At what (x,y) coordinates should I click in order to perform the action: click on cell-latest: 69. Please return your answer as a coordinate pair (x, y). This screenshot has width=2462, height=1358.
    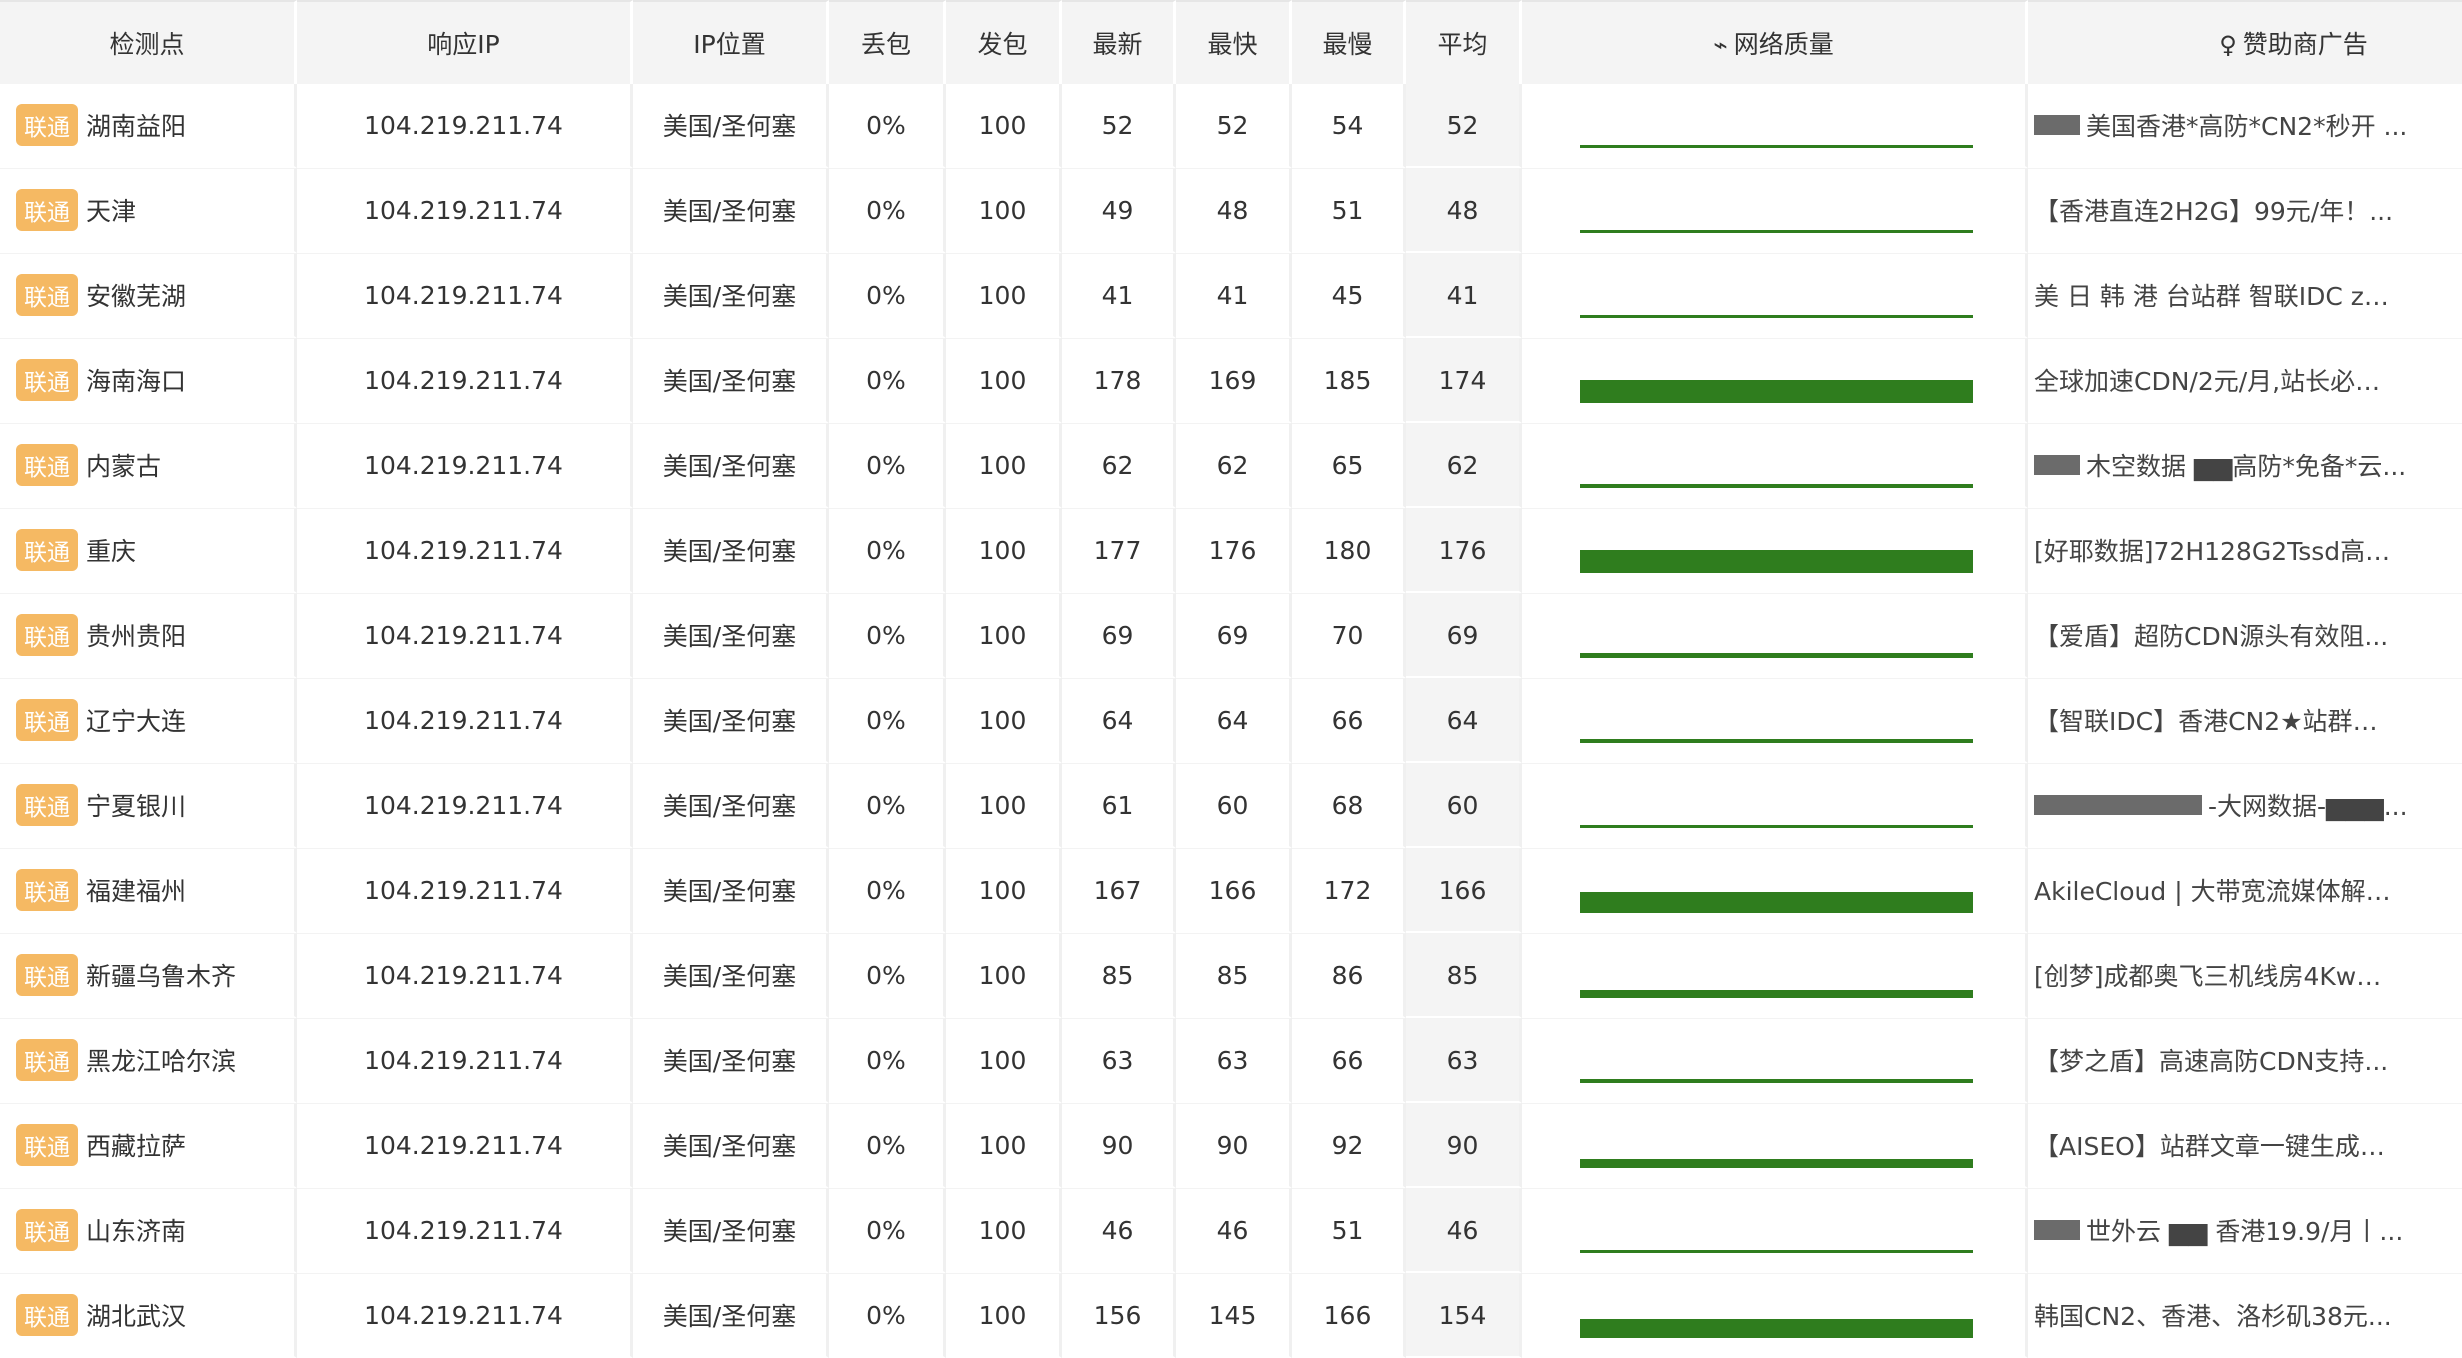
    Looking at the image, I should click on (1119, 635).